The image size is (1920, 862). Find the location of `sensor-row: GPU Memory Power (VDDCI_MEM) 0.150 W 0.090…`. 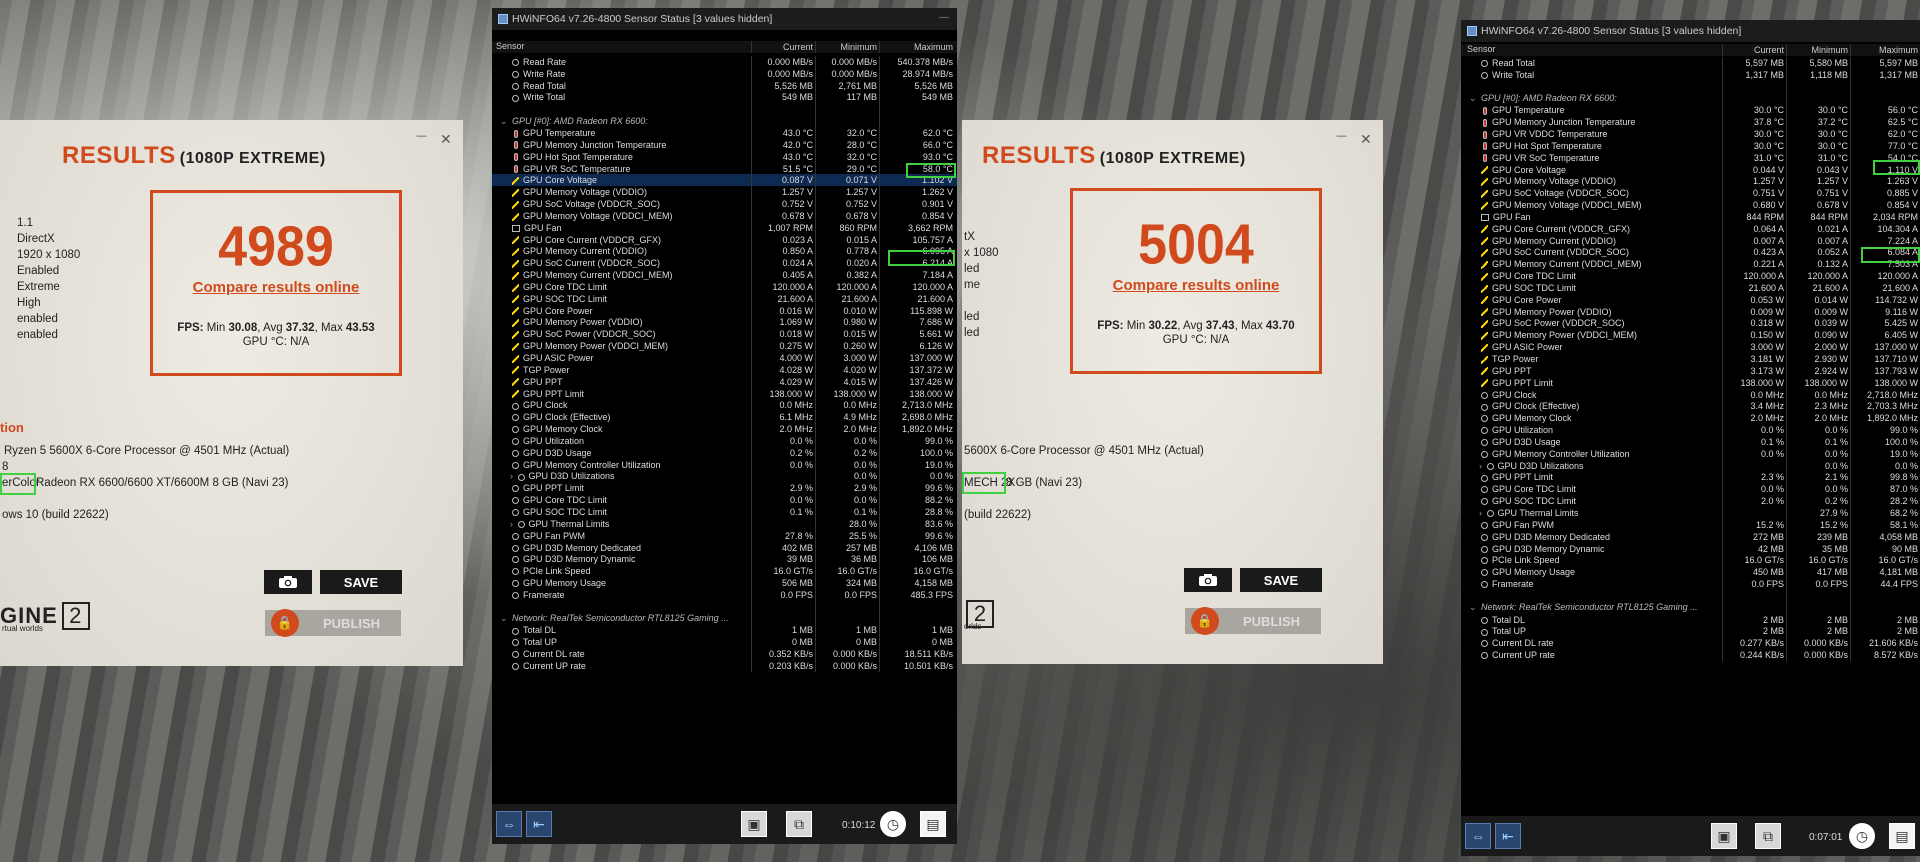

sensor-row: GPU Memory Power (VDDCI_MEM) 0.150 W 0.090… is located at coordinates (1690, 335).